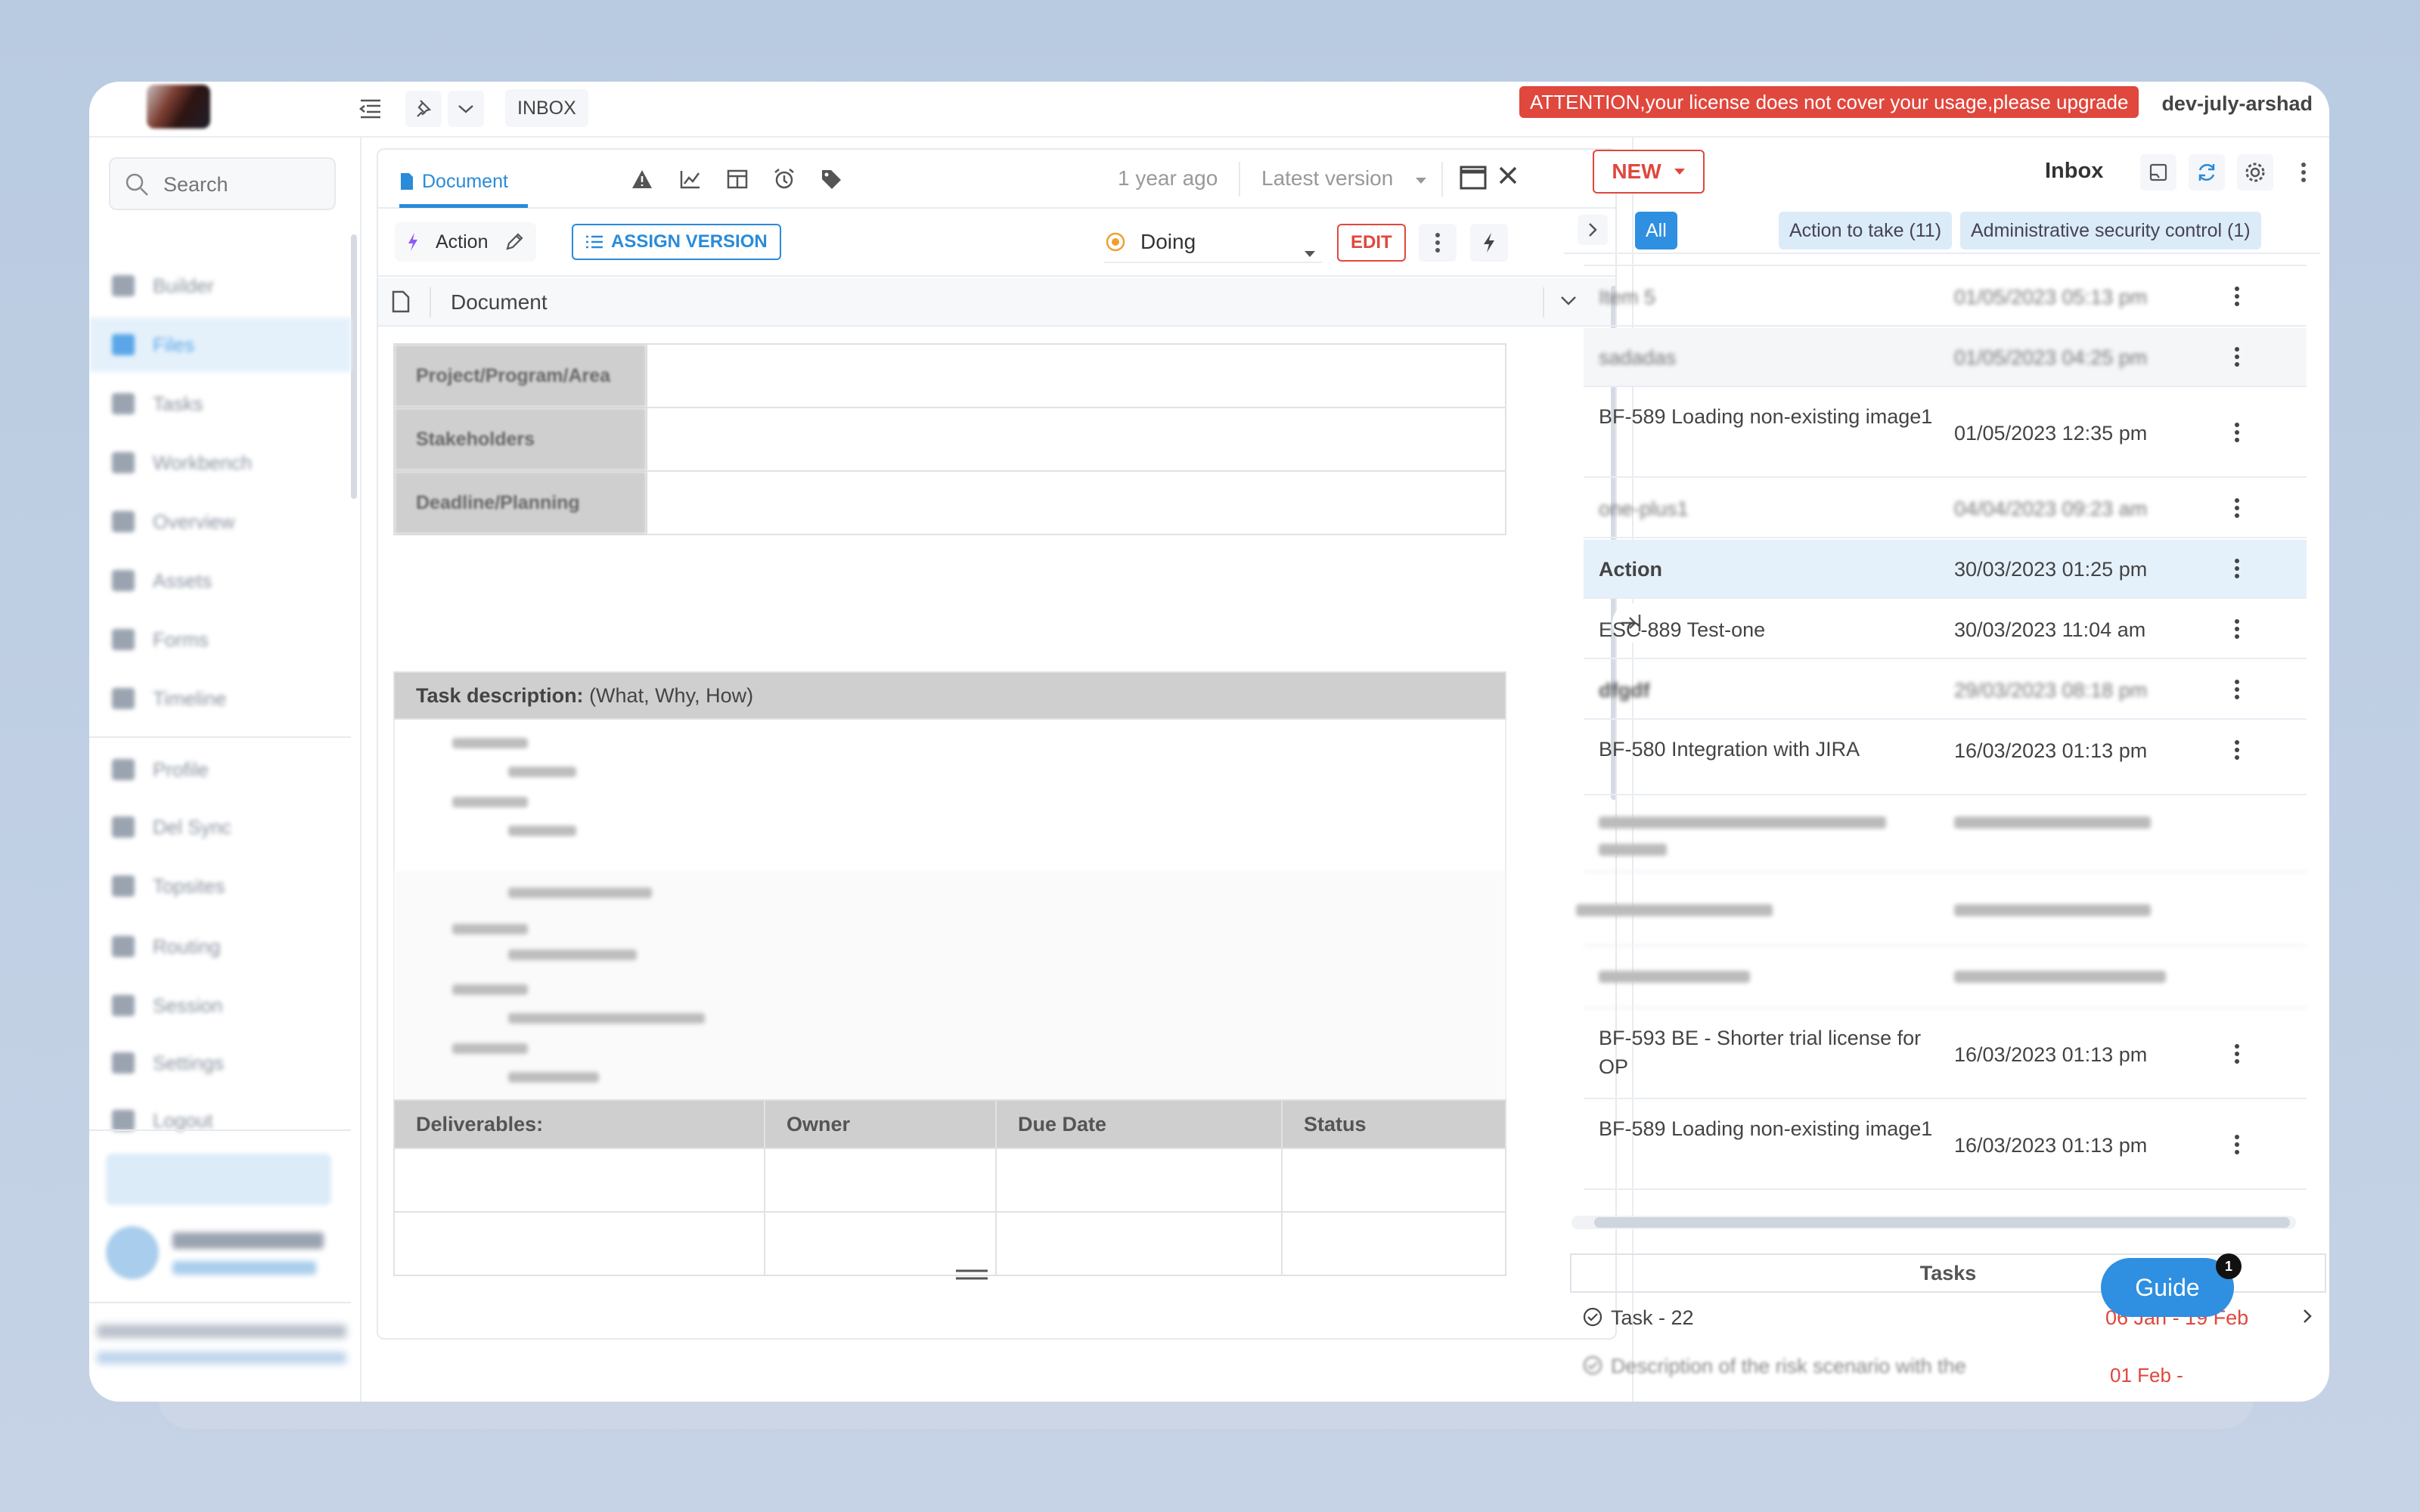 Image resolution: width=2420 pixels, height=1512 pixels. I want to click on sidebar-item-profile: Profile, so click(220, 769).